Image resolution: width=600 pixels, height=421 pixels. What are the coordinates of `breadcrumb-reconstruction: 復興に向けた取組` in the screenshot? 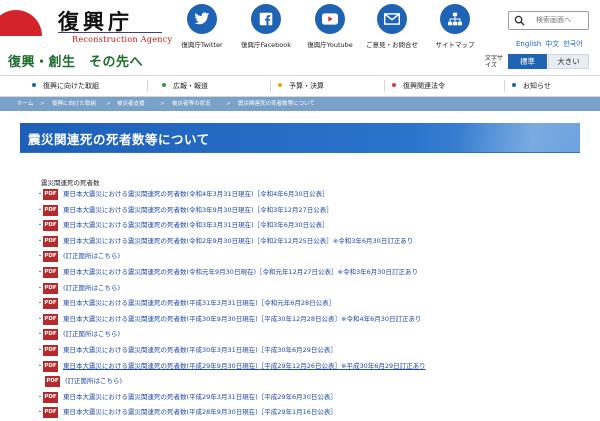 It's located at (74, 104).